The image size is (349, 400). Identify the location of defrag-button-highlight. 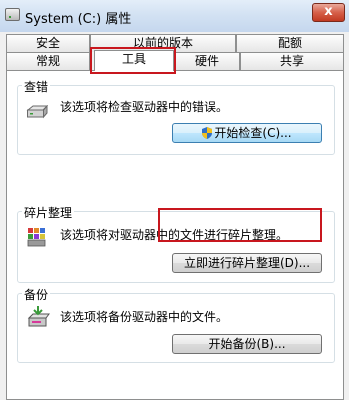
(240, 225).